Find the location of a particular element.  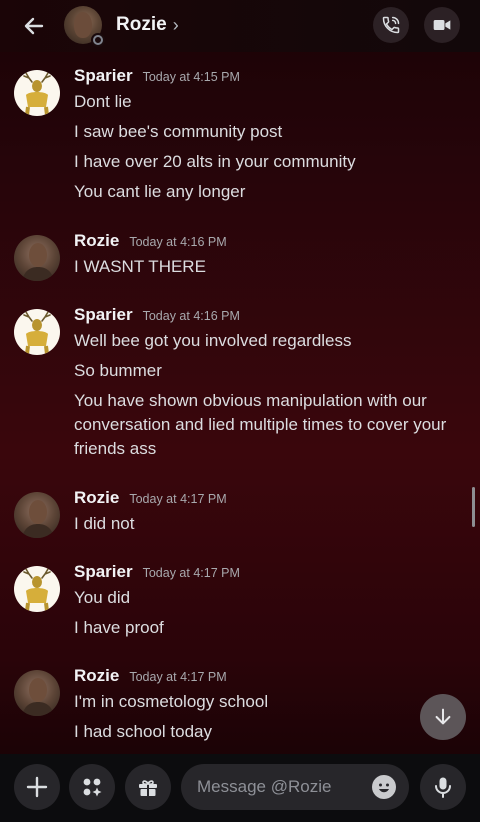

timestamp: Today at 4:15 PM is located at coordinates (191, 77).